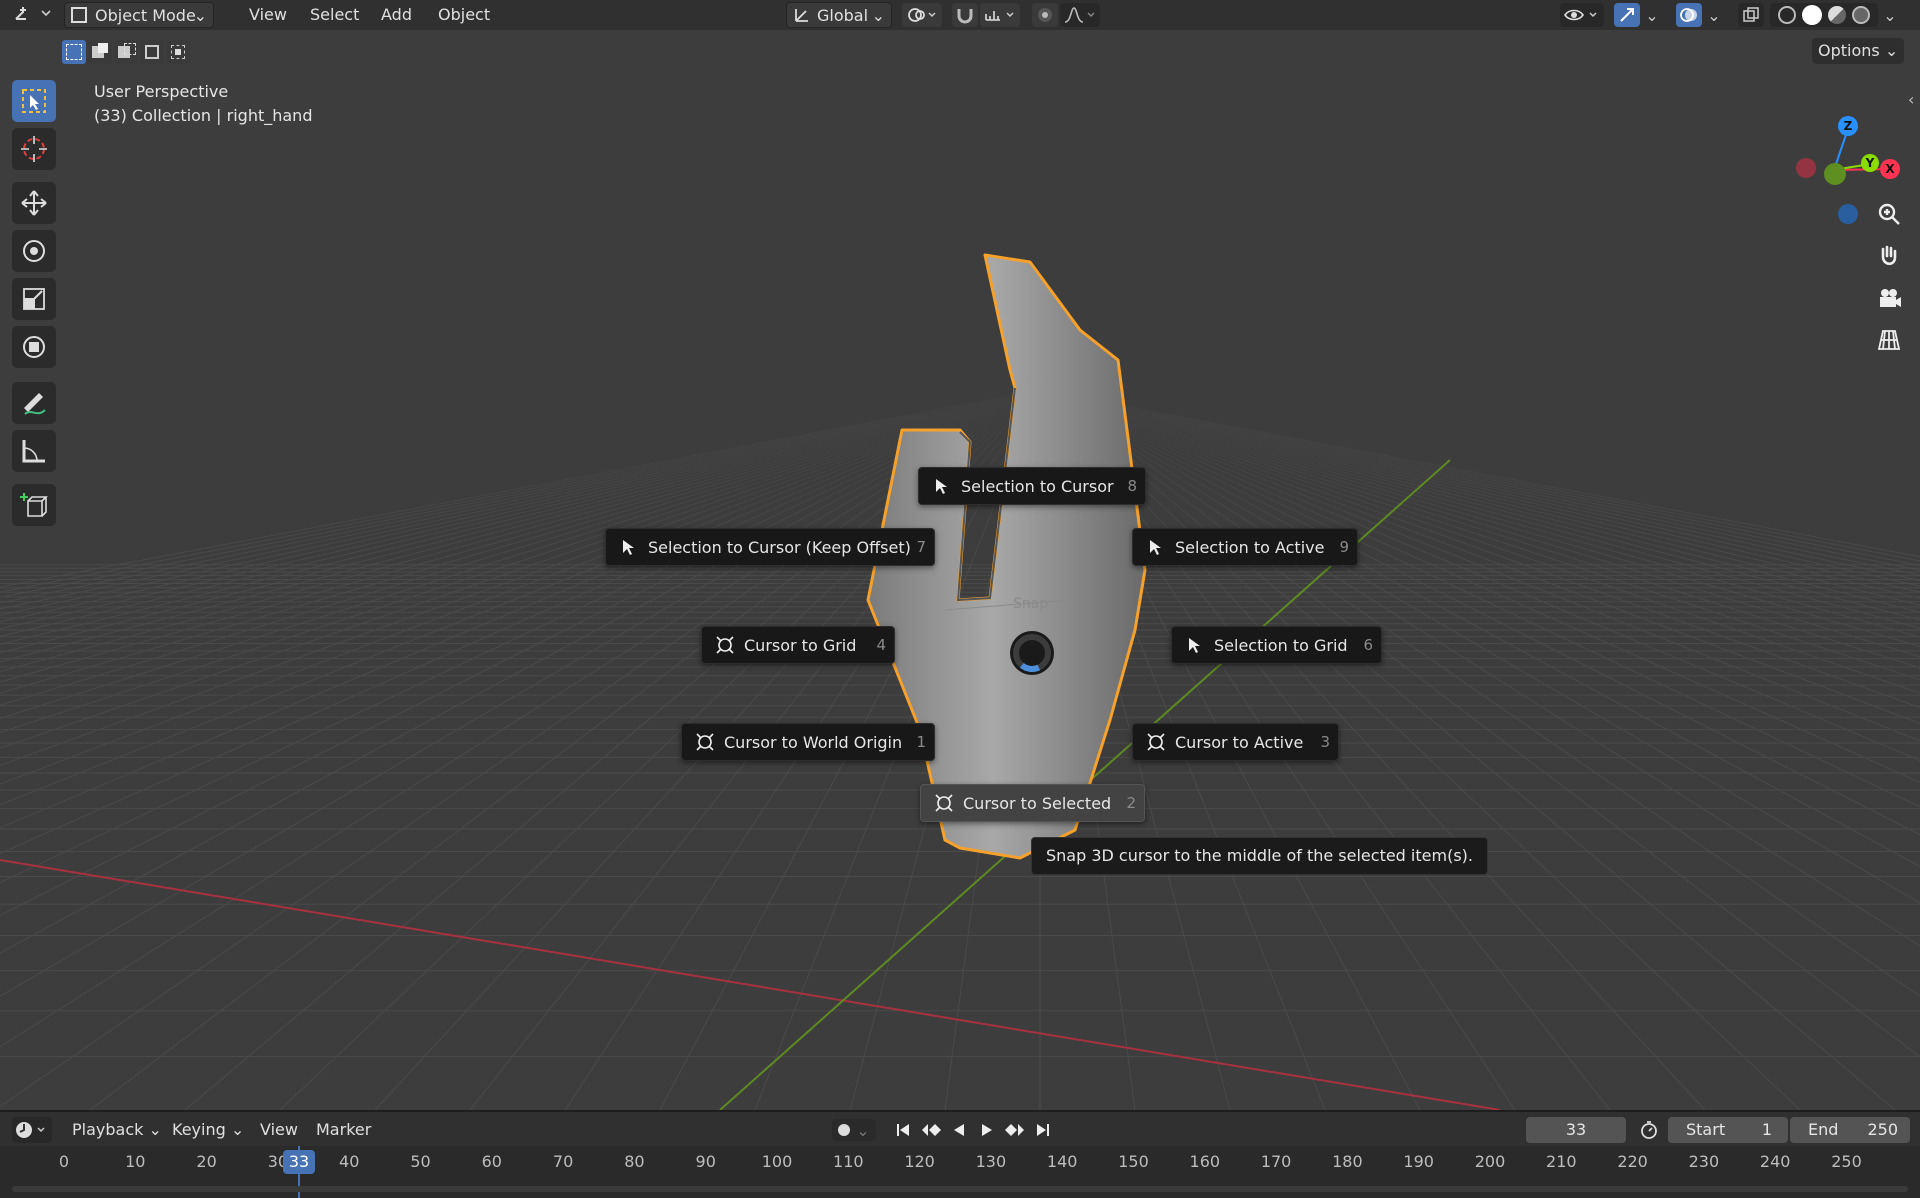 Image resolution: width=1920 pixels, height=1198 pixels. What do you see at coordinates (178, 52) in the screenshot?
I see `select-intersect-icon` at bounding box center [178, 52].